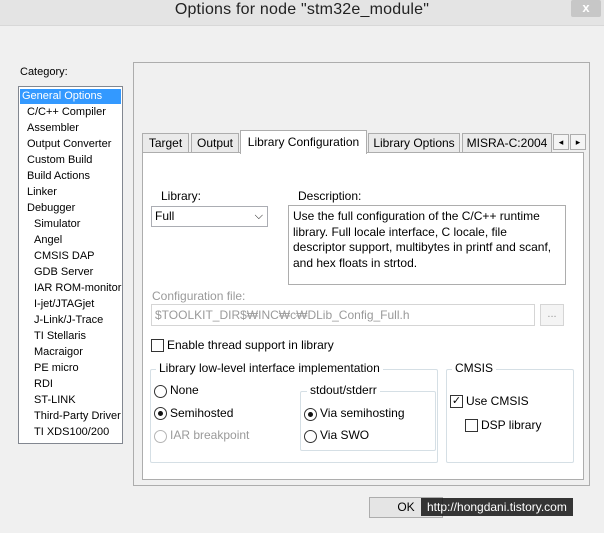 This screenshot has height=533, width=604. I want to click on radio-semihosted-label: Semihosted, so click(202, 413).